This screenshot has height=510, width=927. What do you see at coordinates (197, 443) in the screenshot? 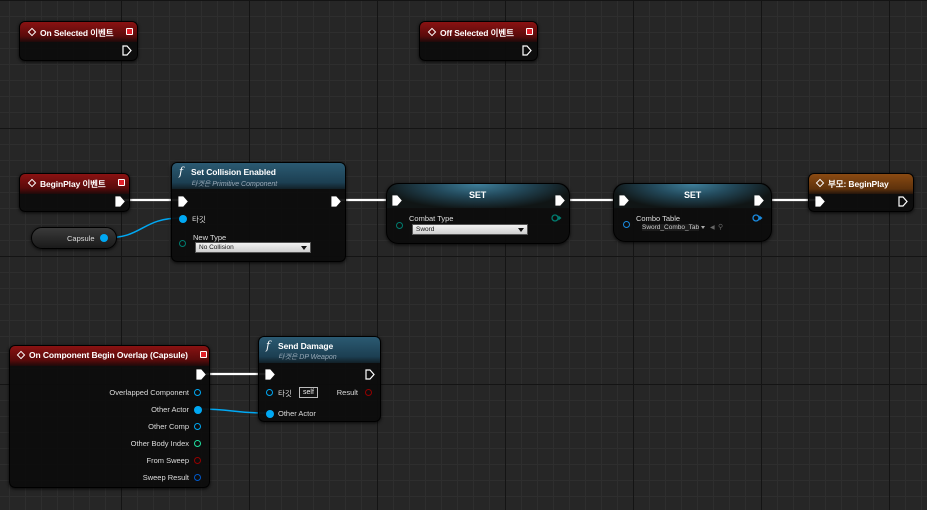
I see `other-body-index-pin` at bounding box center [197, 443].